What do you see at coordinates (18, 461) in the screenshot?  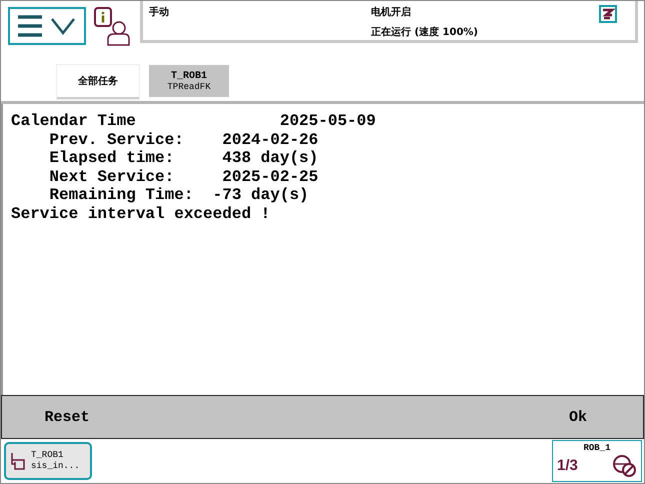 I see `program-icon` at bounding box center [18, 461].